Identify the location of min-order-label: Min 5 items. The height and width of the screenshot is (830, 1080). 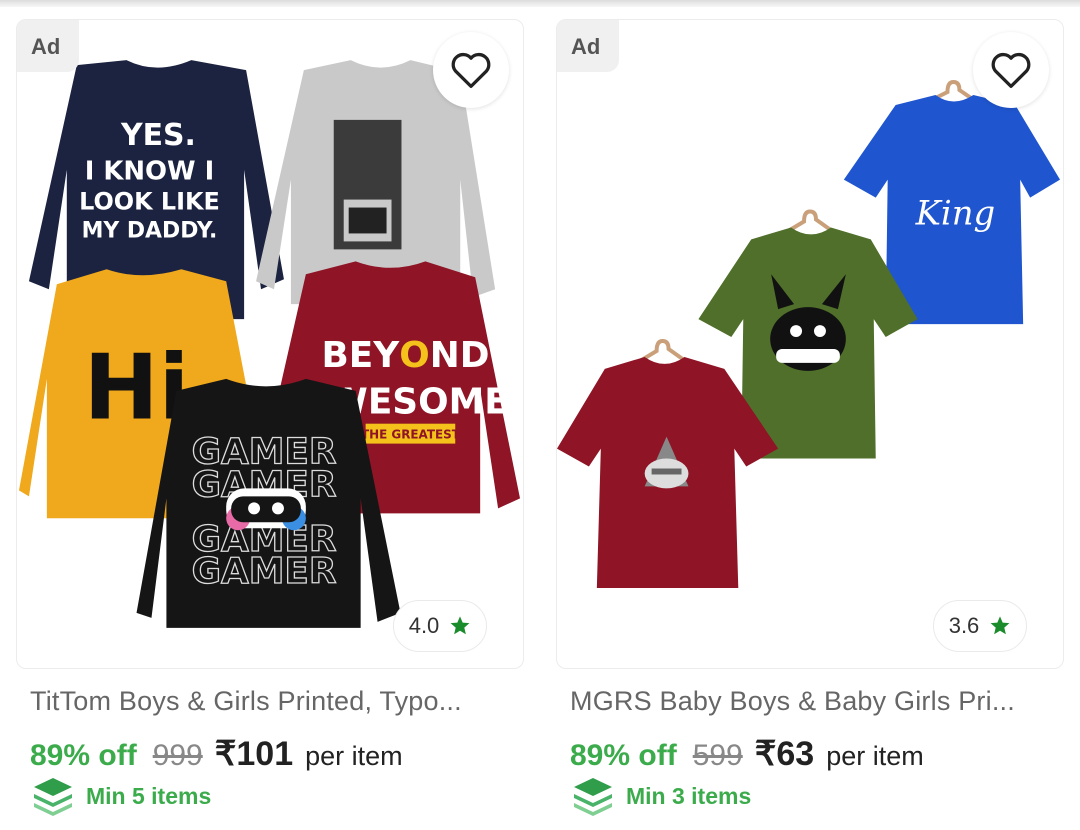
(149, 795).